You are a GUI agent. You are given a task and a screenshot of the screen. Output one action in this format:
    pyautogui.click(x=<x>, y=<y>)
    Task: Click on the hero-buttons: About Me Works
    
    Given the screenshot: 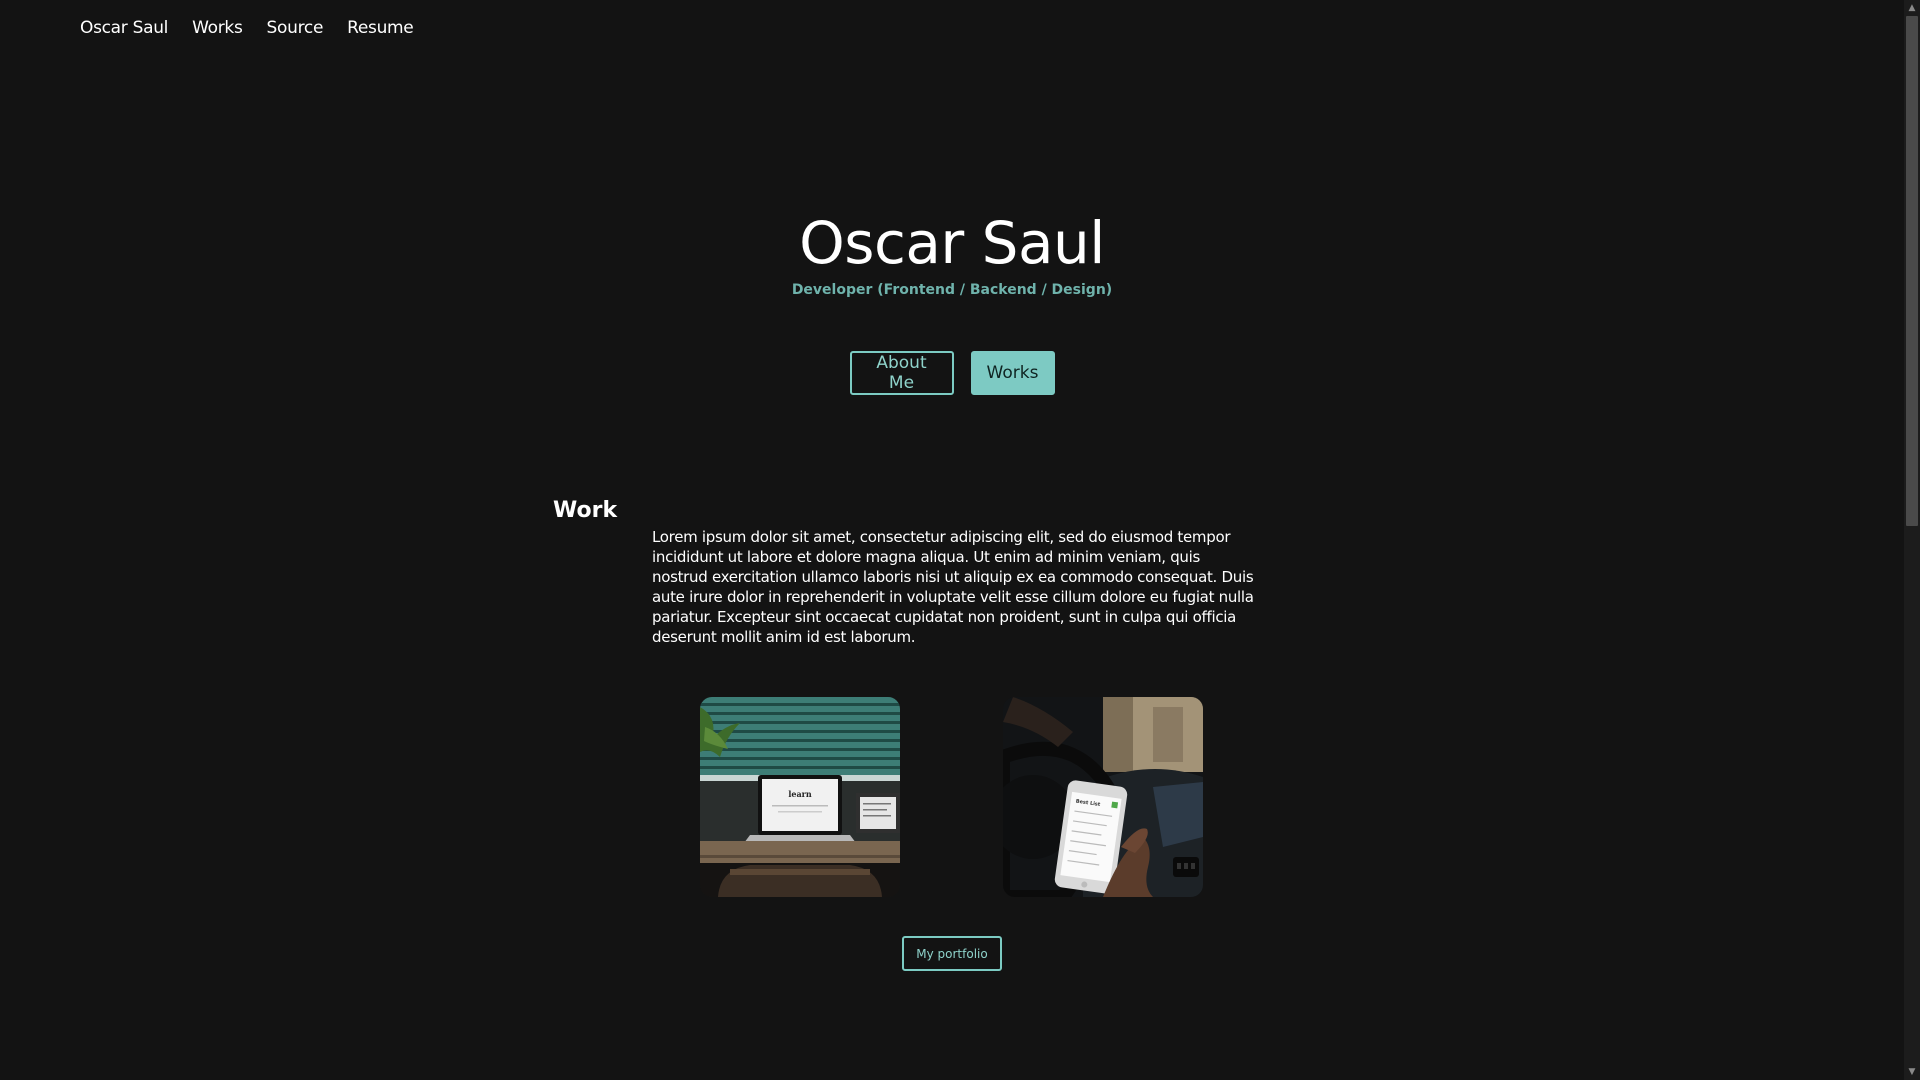 What is the action you would take?
    pyautogui.click(x=952, y=373)
    